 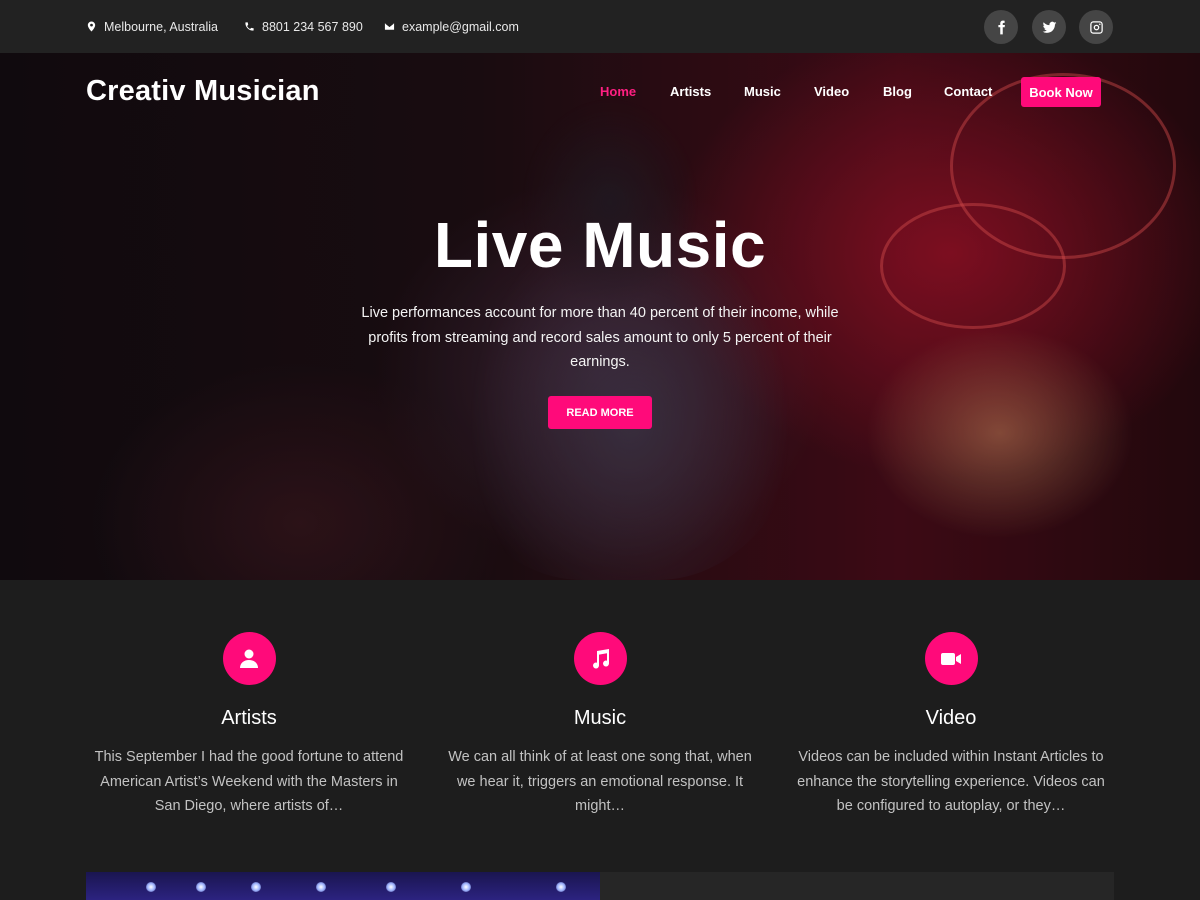 What do you see at coordinates (249, 26) in the screenshot?
I see `phone-icon` at bounding box center [249, 26].